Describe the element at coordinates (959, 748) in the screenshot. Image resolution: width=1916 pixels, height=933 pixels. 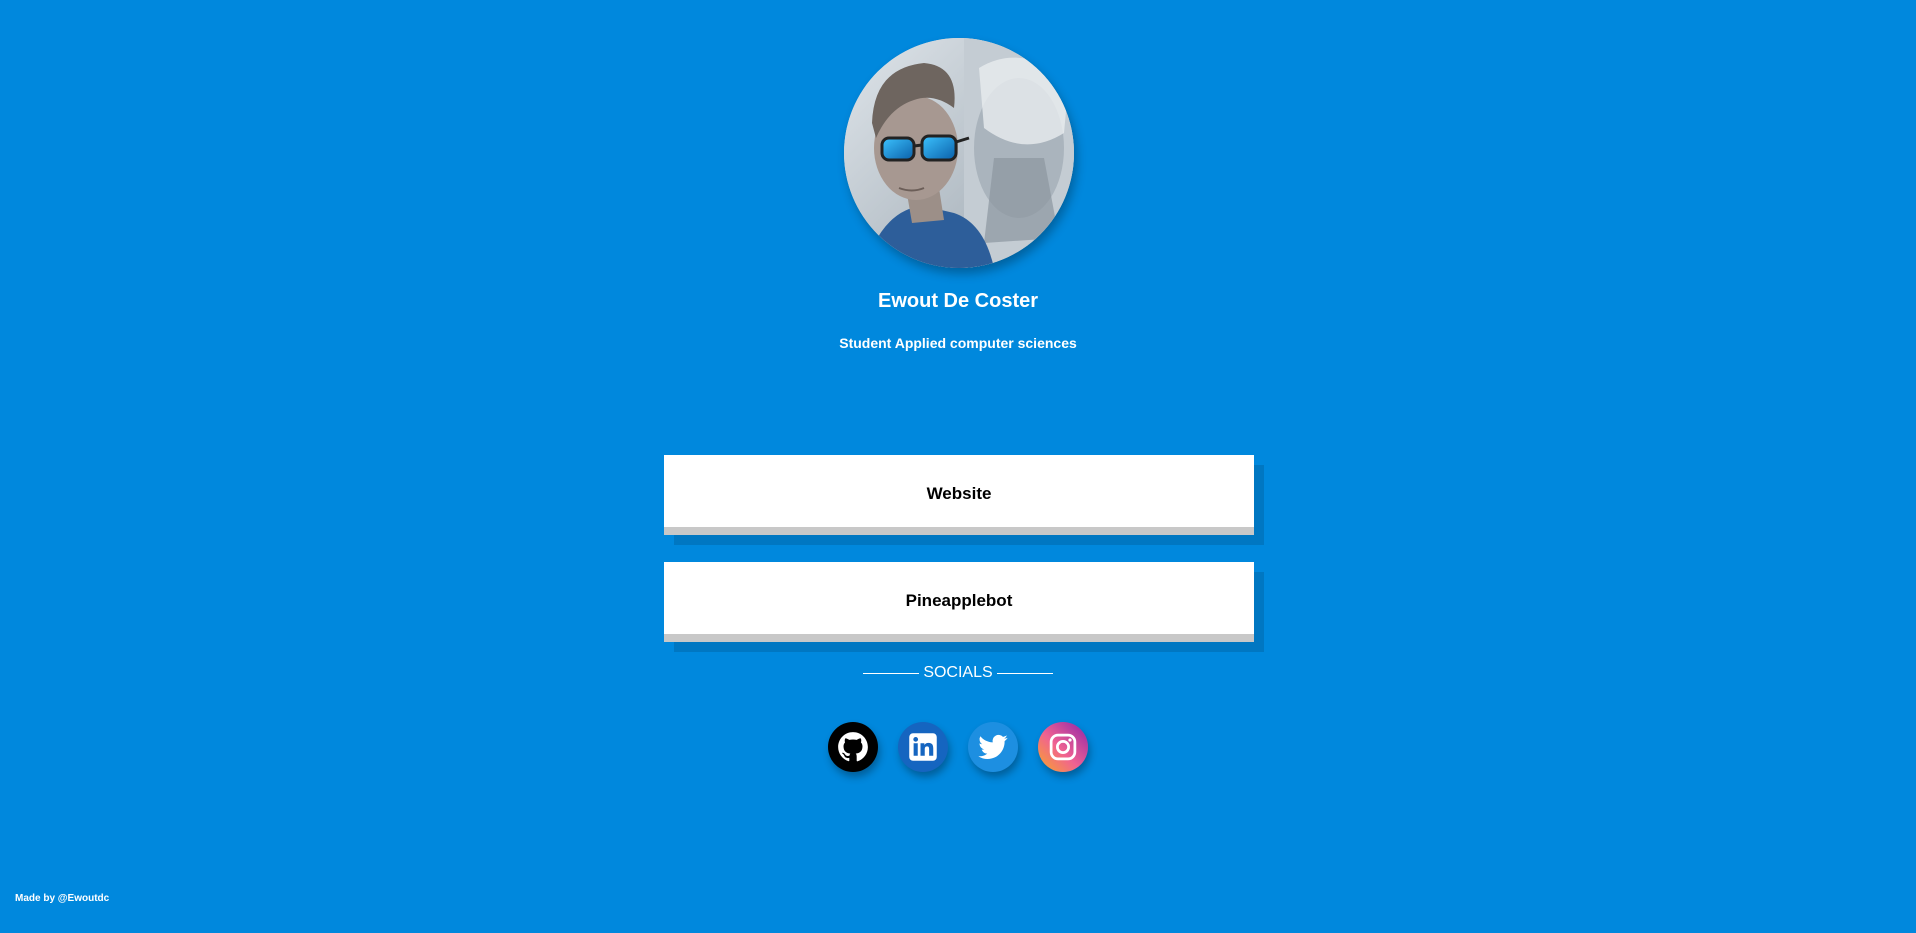
I see `social-links` at that location.